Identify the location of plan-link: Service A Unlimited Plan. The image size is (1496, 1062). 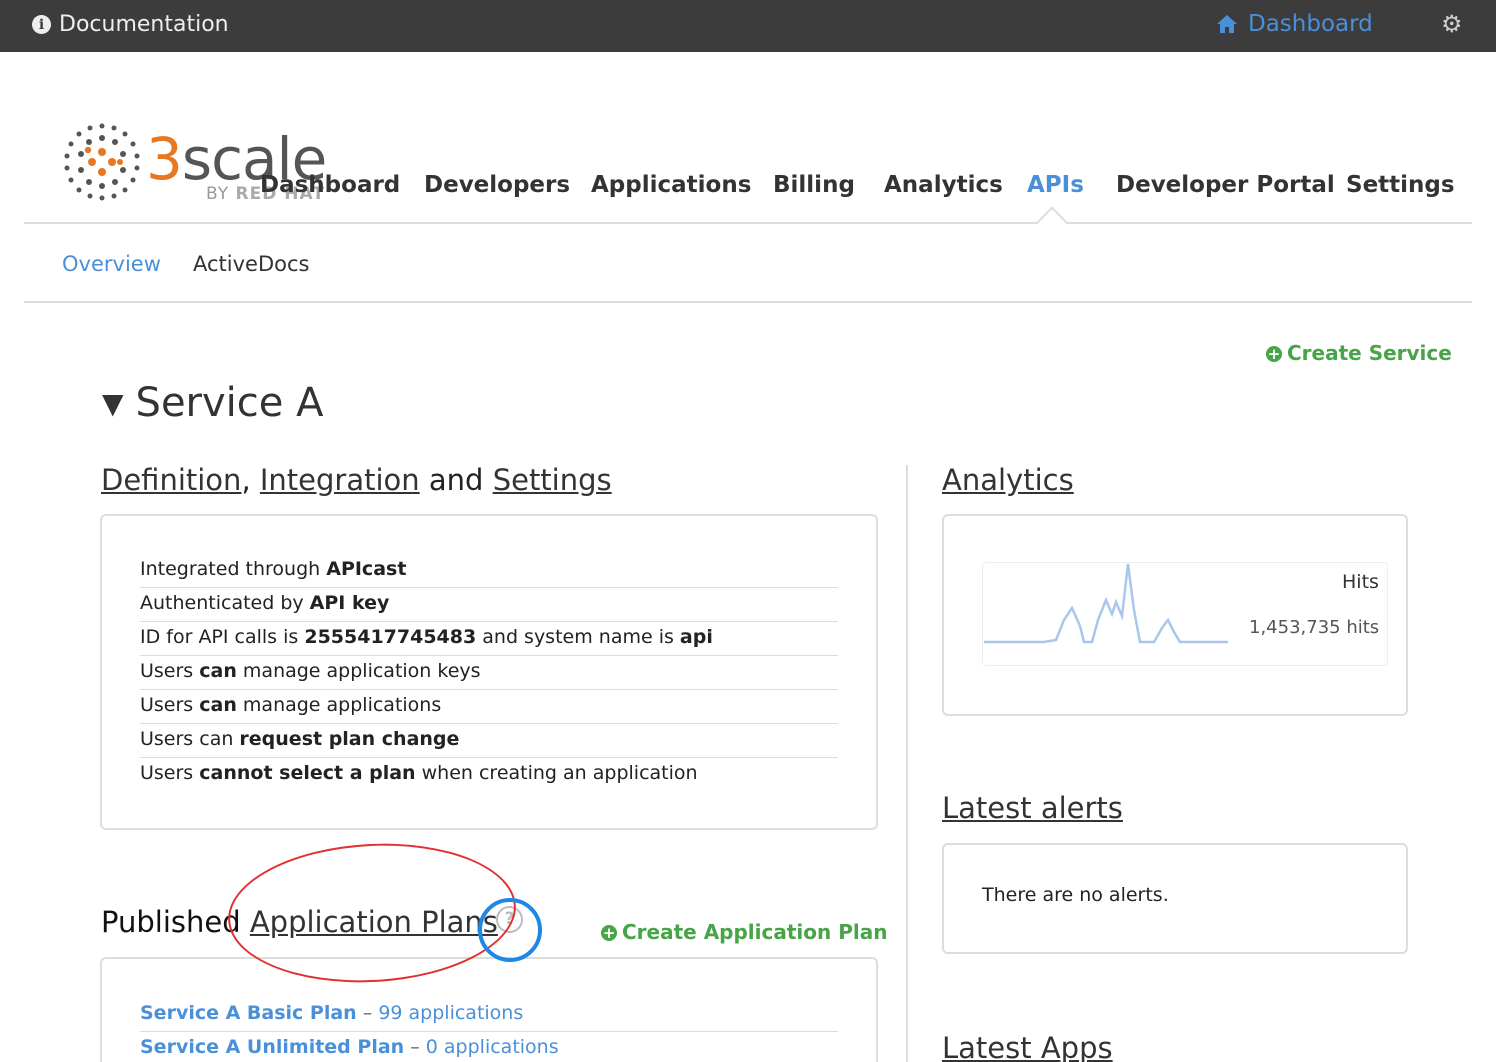
(272, 1047).